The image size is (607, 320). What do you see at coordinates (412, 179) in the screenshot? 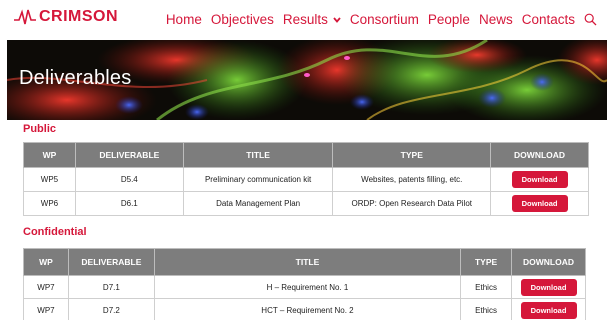
I see `cell-type: Websites, patents filling, etc.` at bounding box center [412, 179].